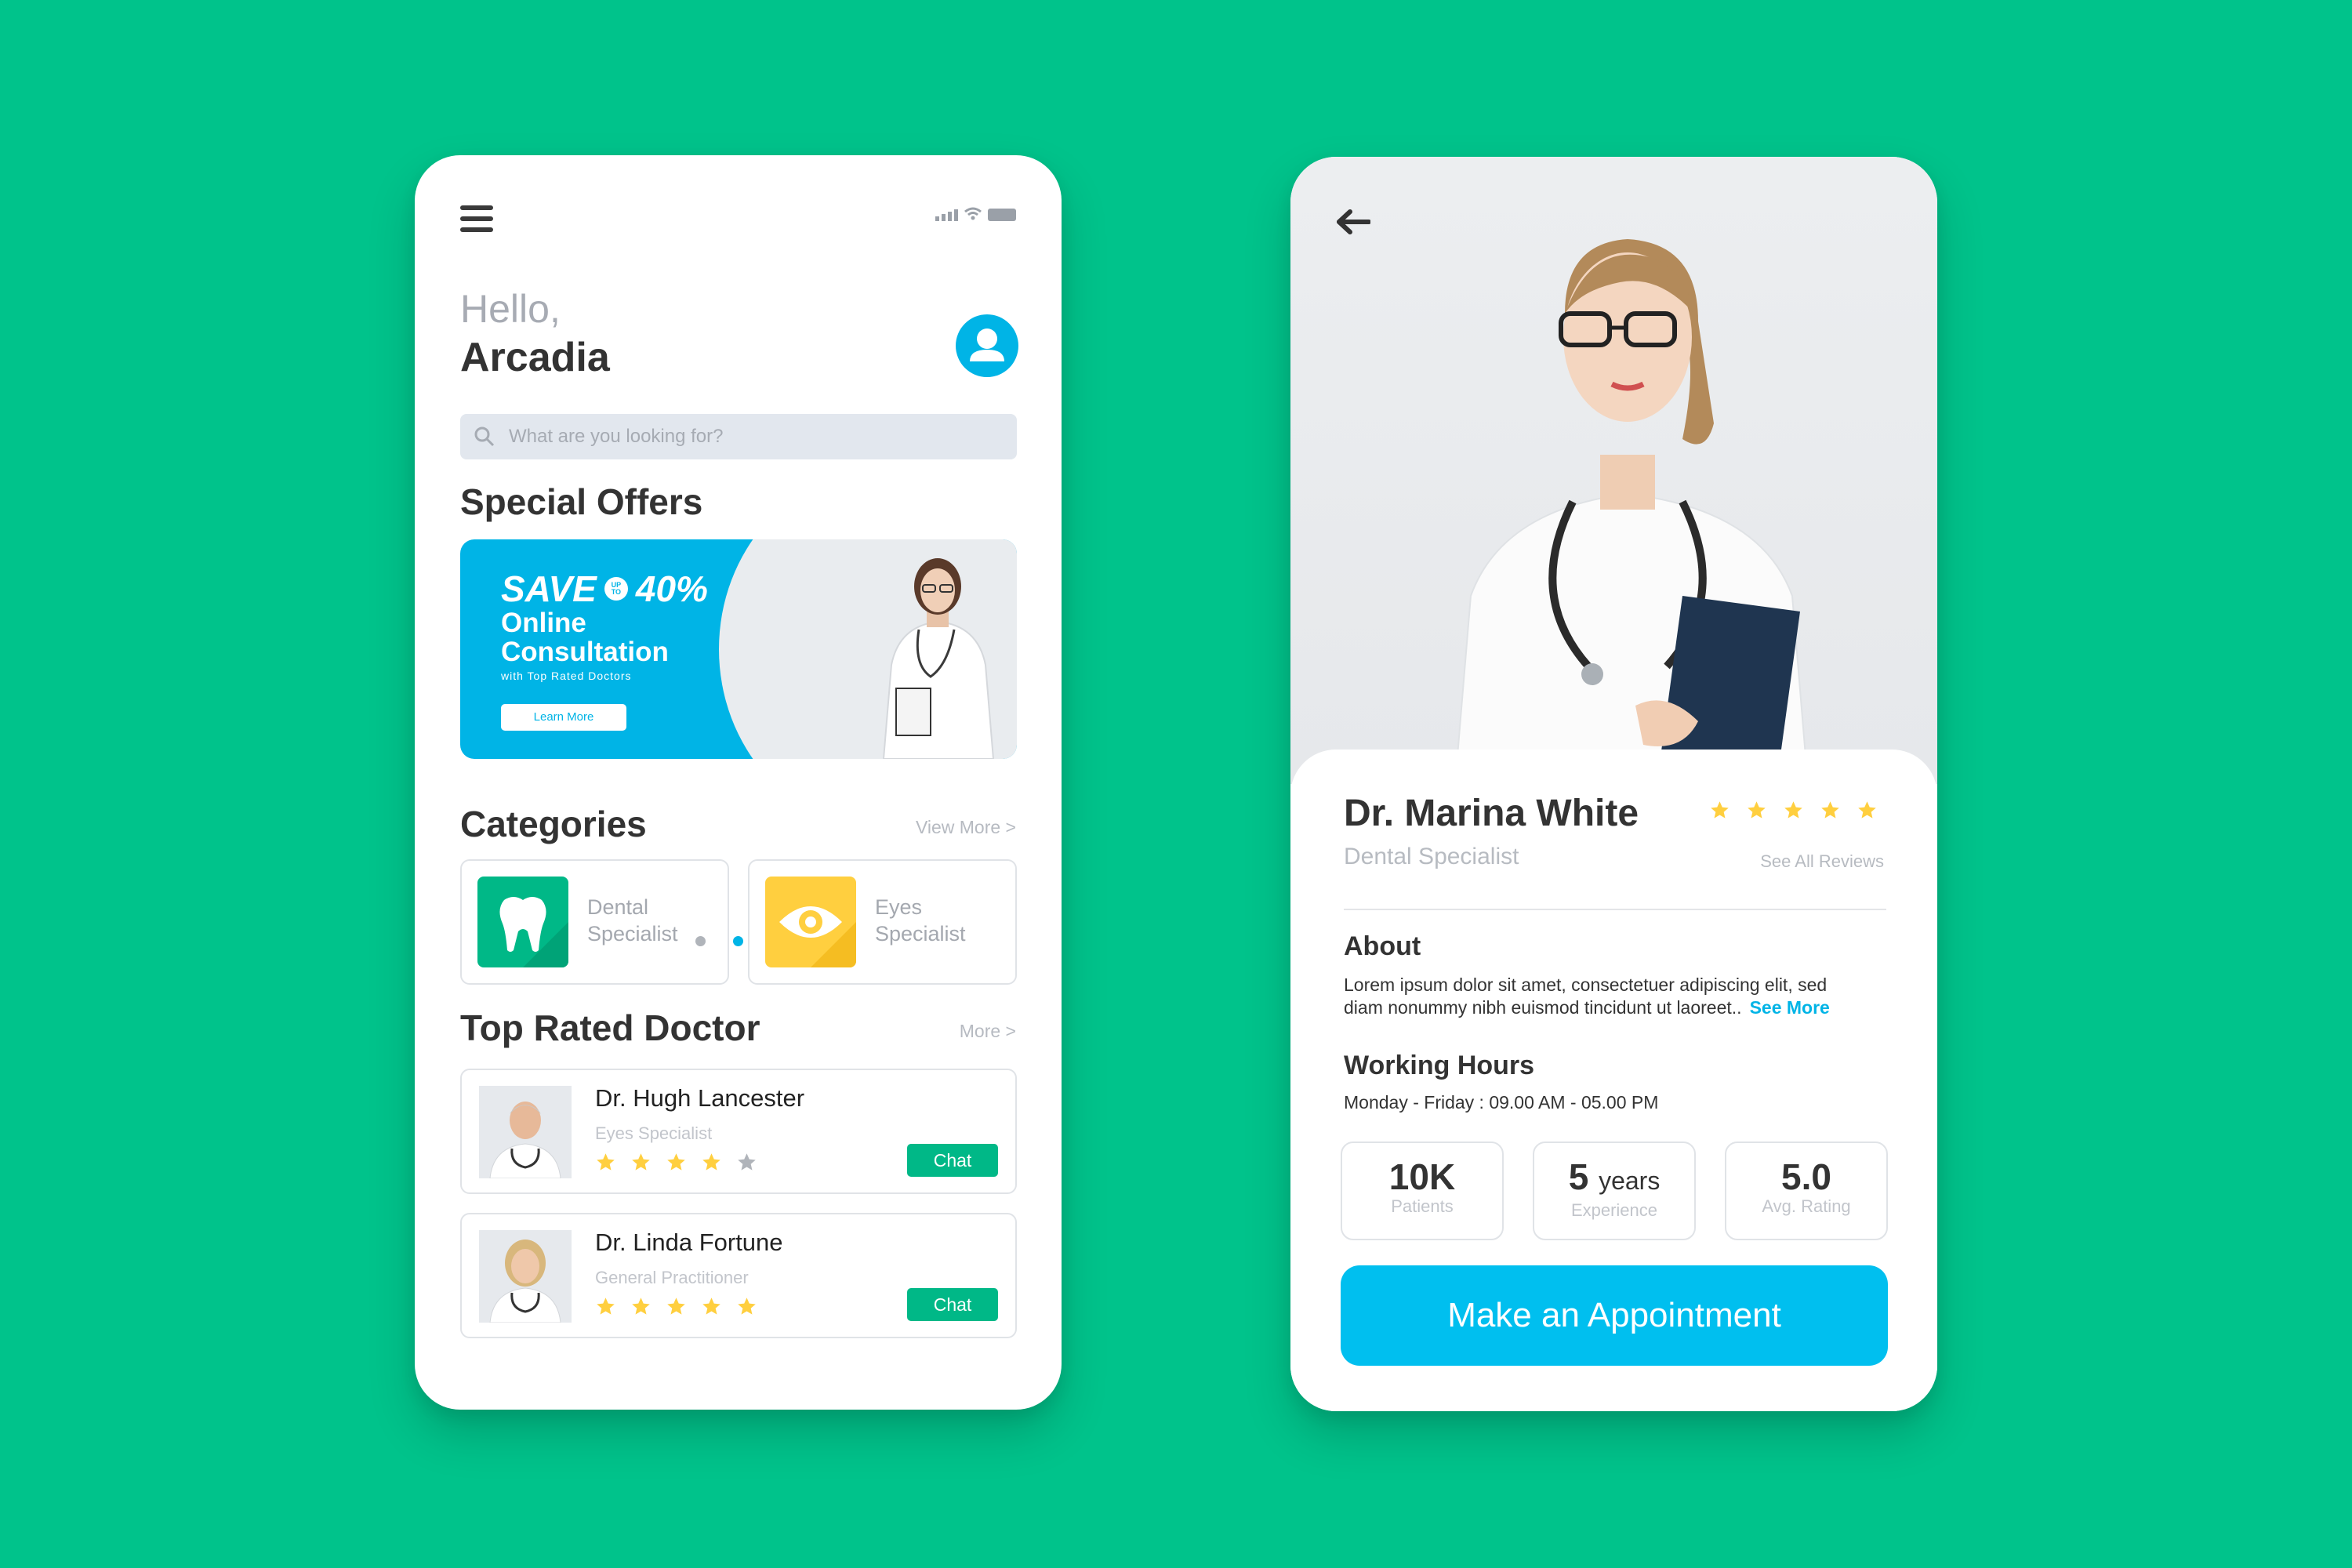 The width and height of the screenshot is (2352, 1568). I want to click on doctor-name: Dr. Hugh Lancester, so click(700, 1098).